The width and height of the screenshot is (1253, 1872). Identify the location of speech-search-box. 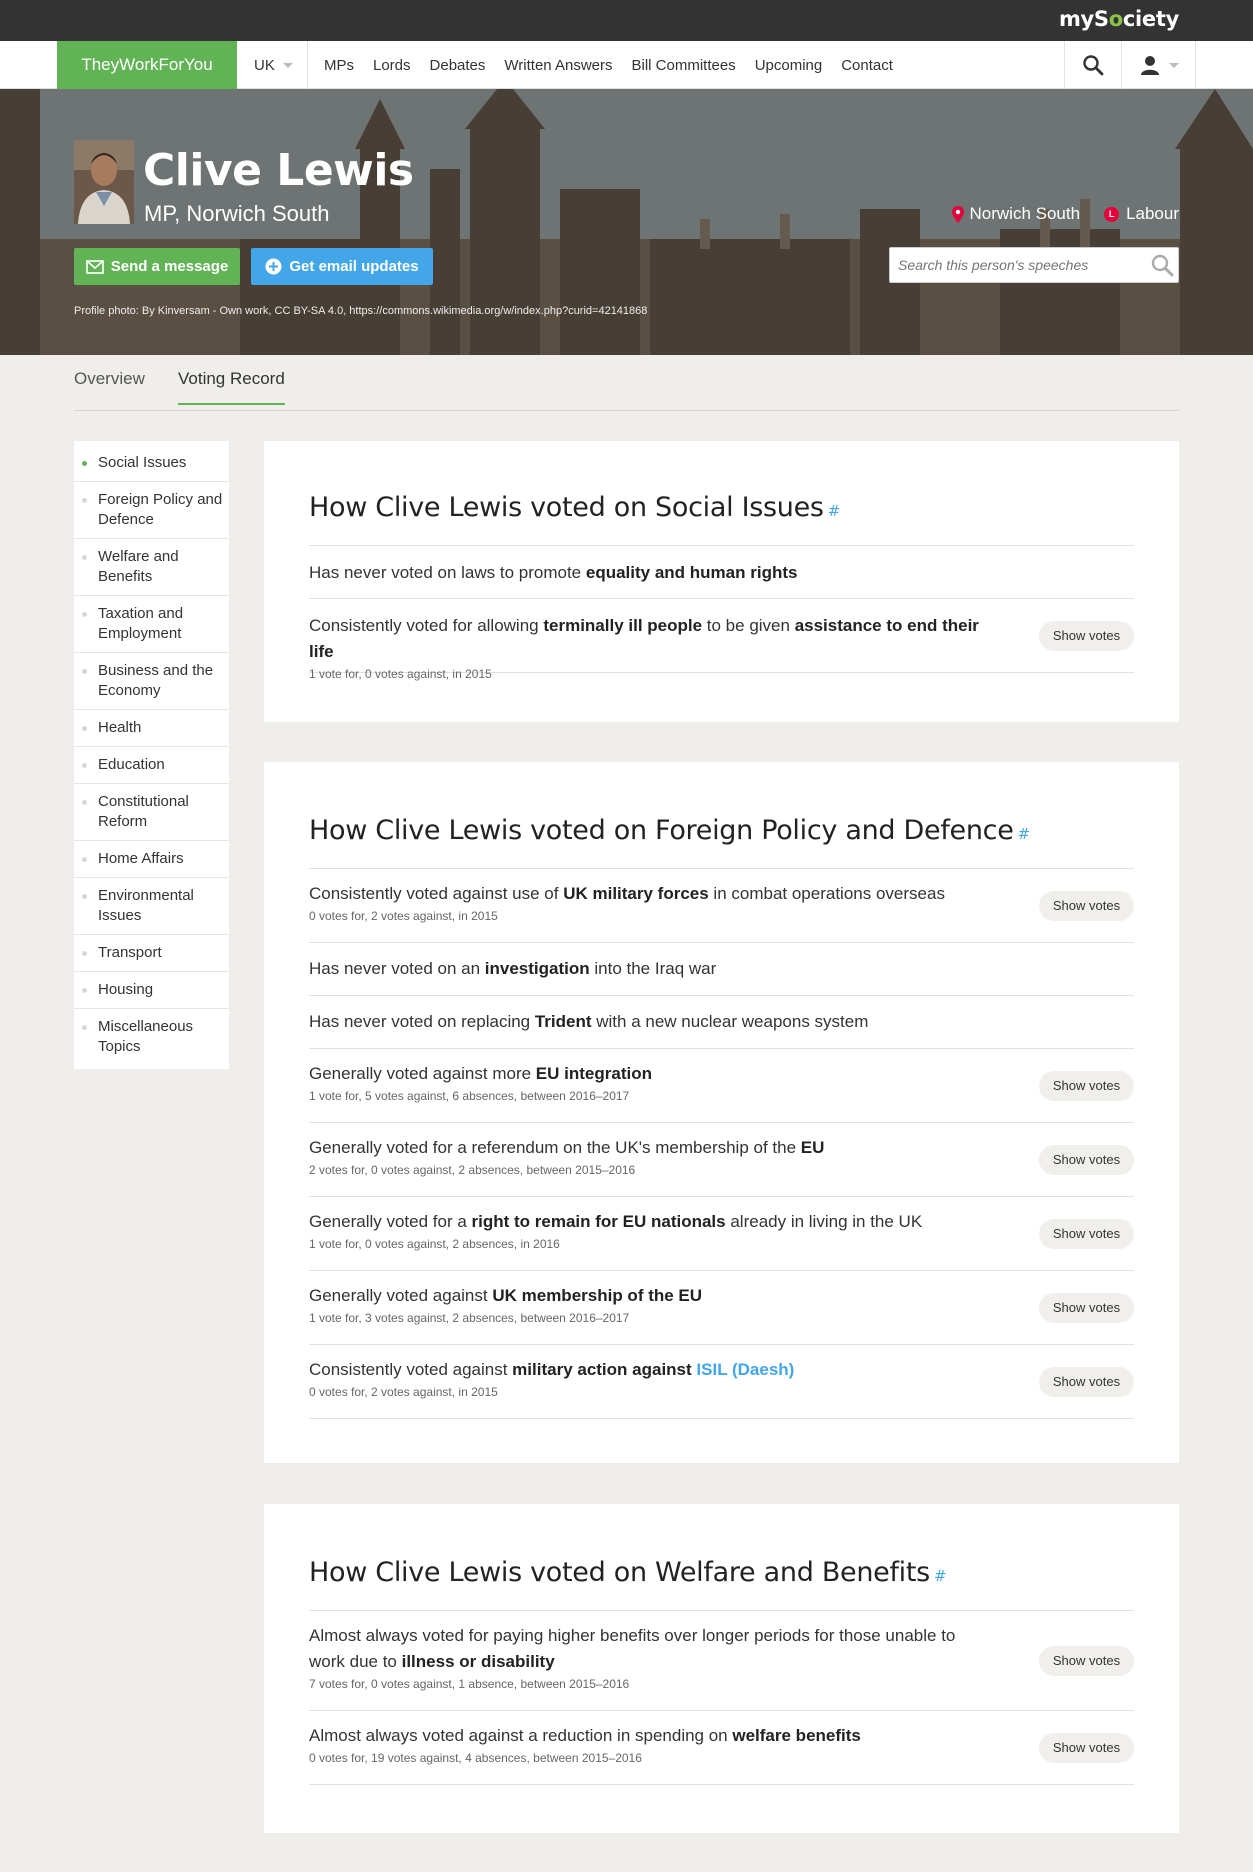
(1034, 265).